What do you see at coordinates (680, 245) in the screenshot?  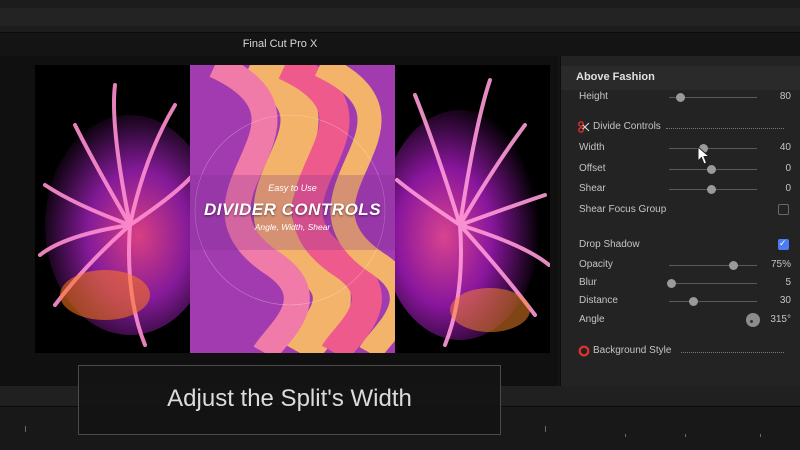 I see `param-drop-shadow: Drop Shadow` at bounding box center [680, 245].